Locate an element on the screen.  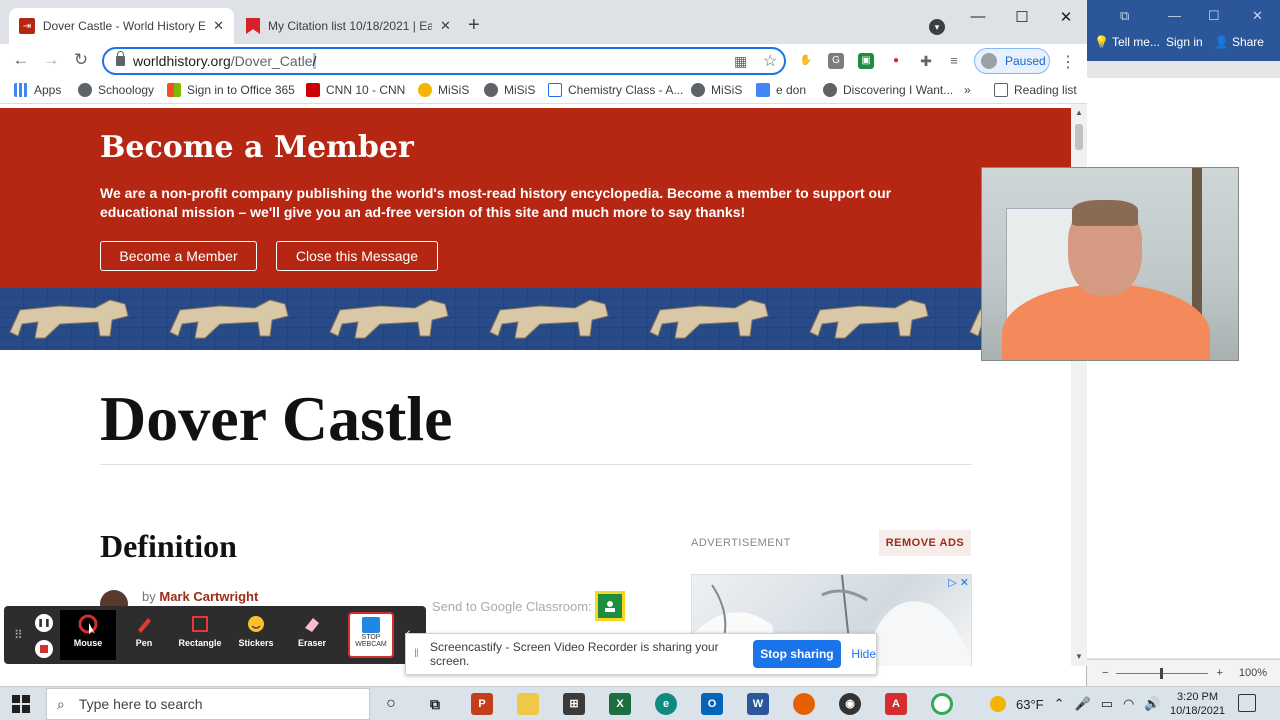
share-bar-handle-icon: ‖ is located at coordinates (416, 653).